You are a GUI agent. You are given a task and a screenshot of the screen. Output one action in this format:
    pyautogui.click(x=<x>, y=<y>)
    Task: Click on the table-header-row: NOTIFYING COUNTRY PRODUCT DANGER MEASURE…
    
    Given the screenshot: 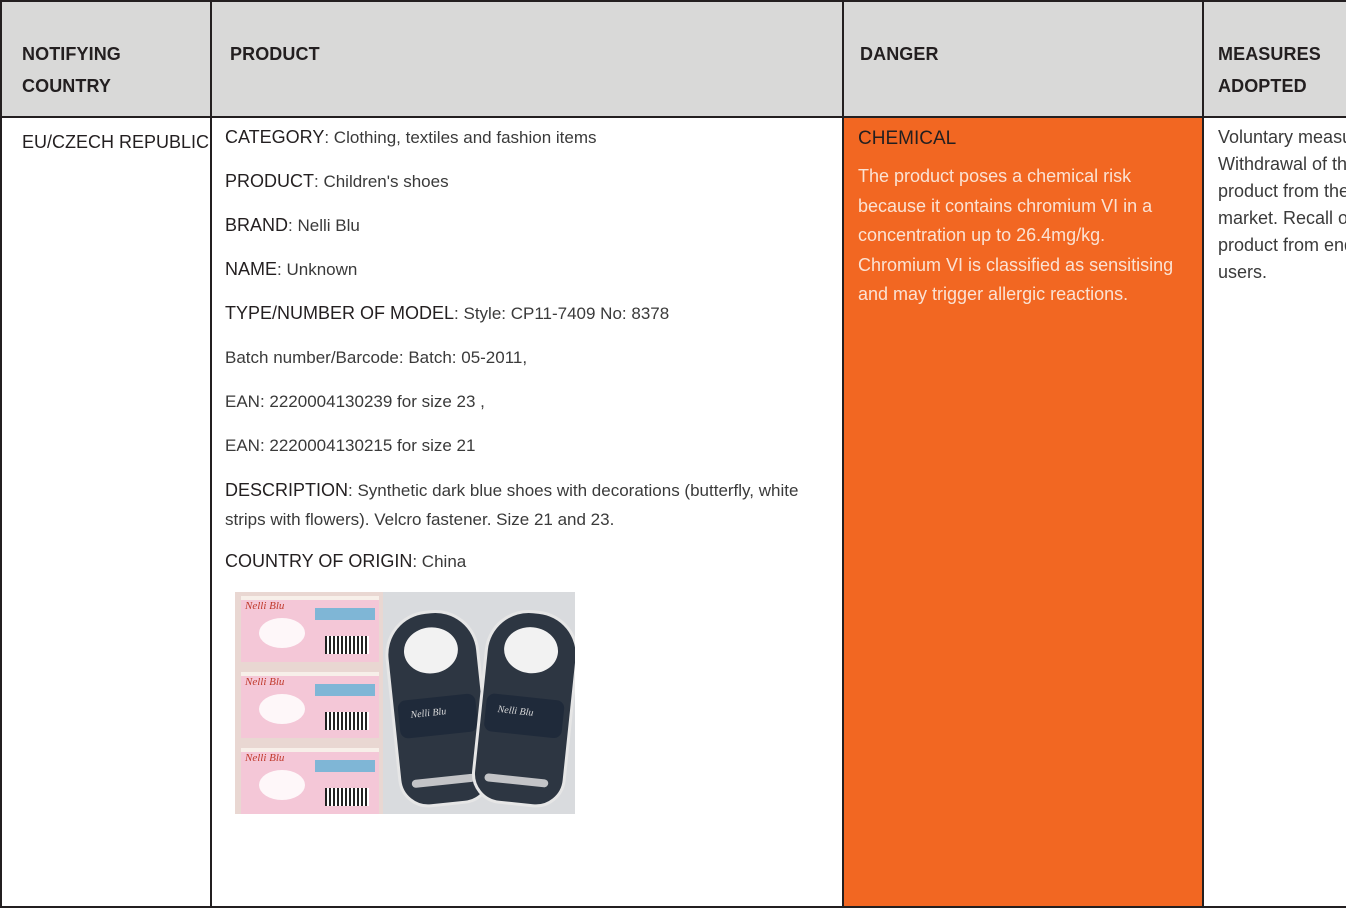 What is the action you would take?
    pyautogui.click(x=673, y=59)
    